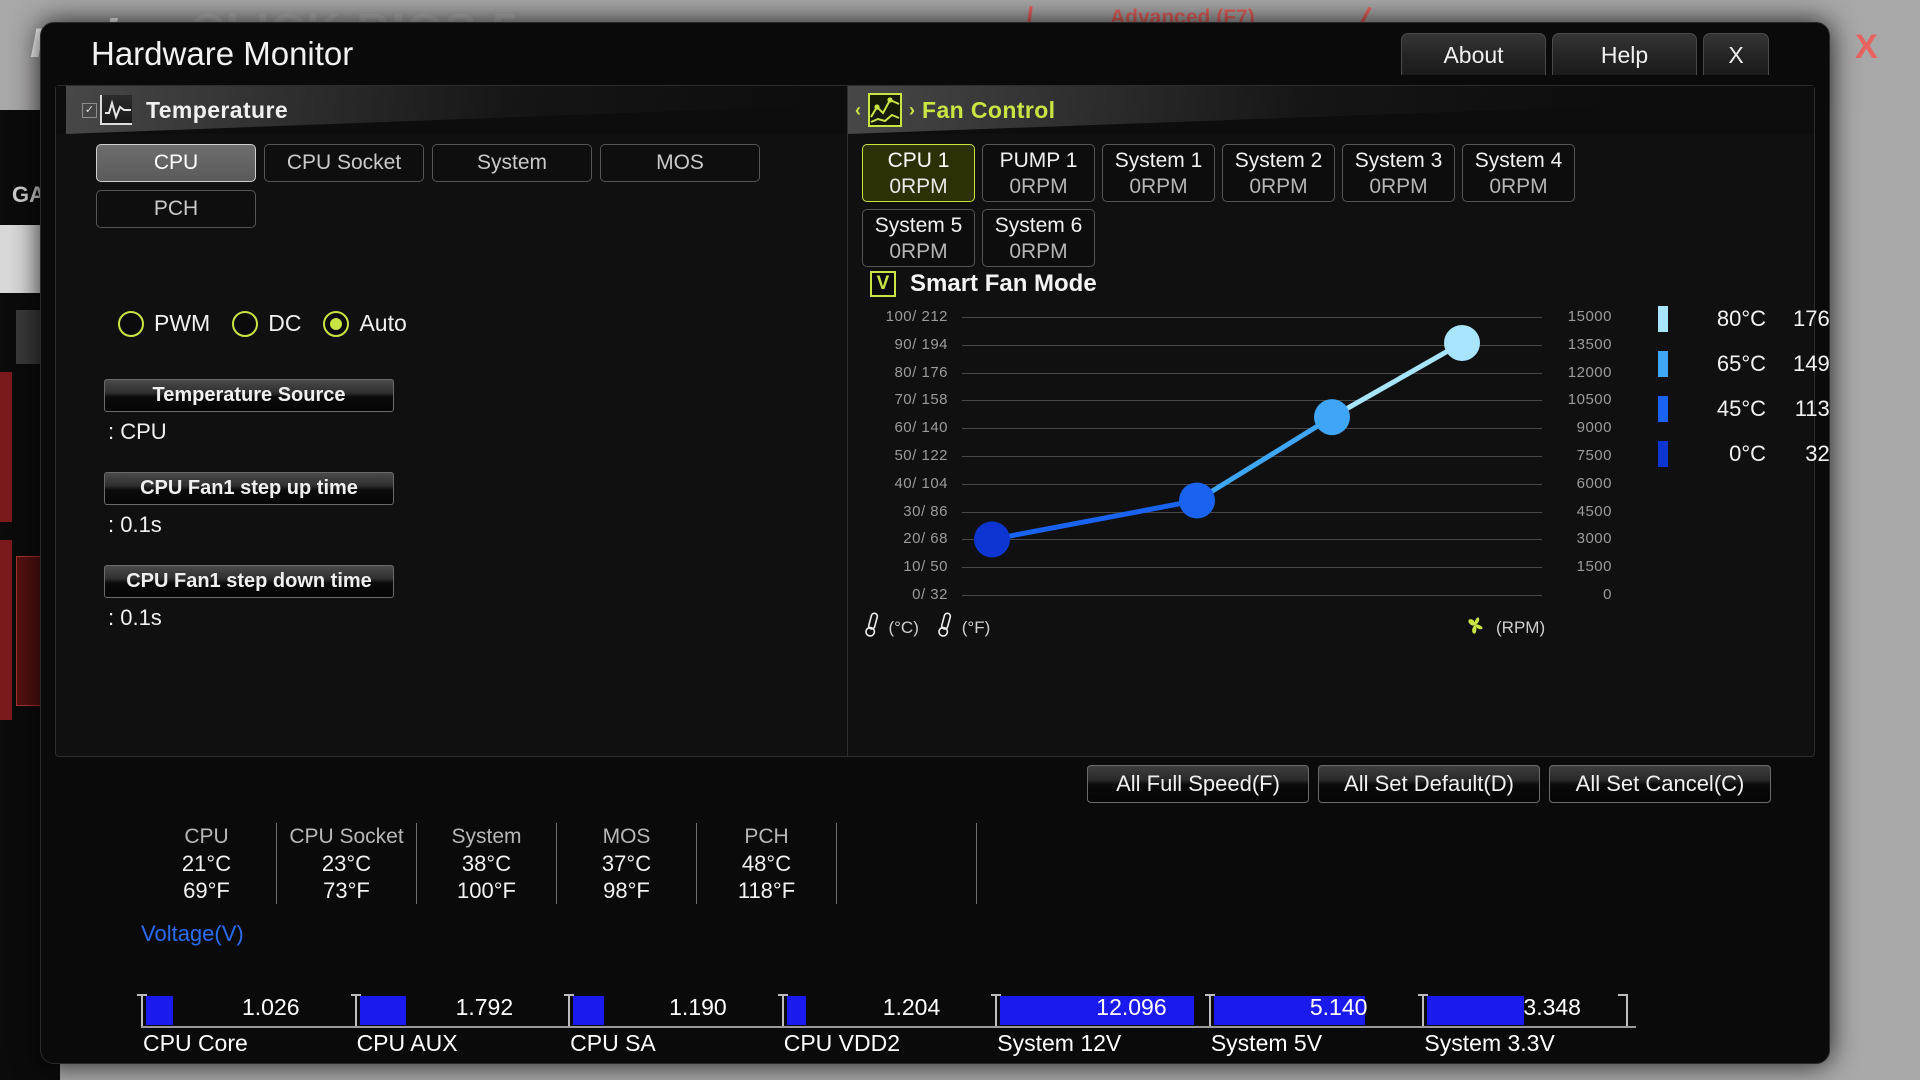 This screenshot has height=1080, width=1920. I want to click on radio-dc-label: DC, so click(285, 323).